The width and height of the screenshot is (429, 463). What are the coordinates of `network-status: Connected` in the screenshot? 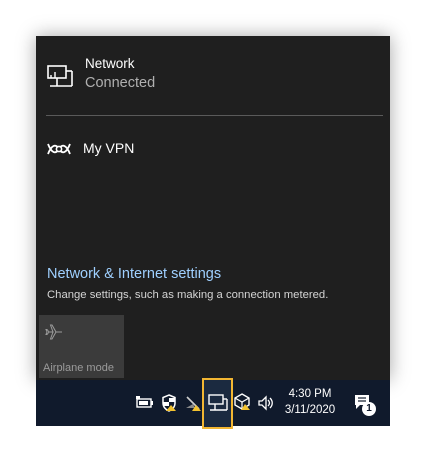 It's located at (120, 83).